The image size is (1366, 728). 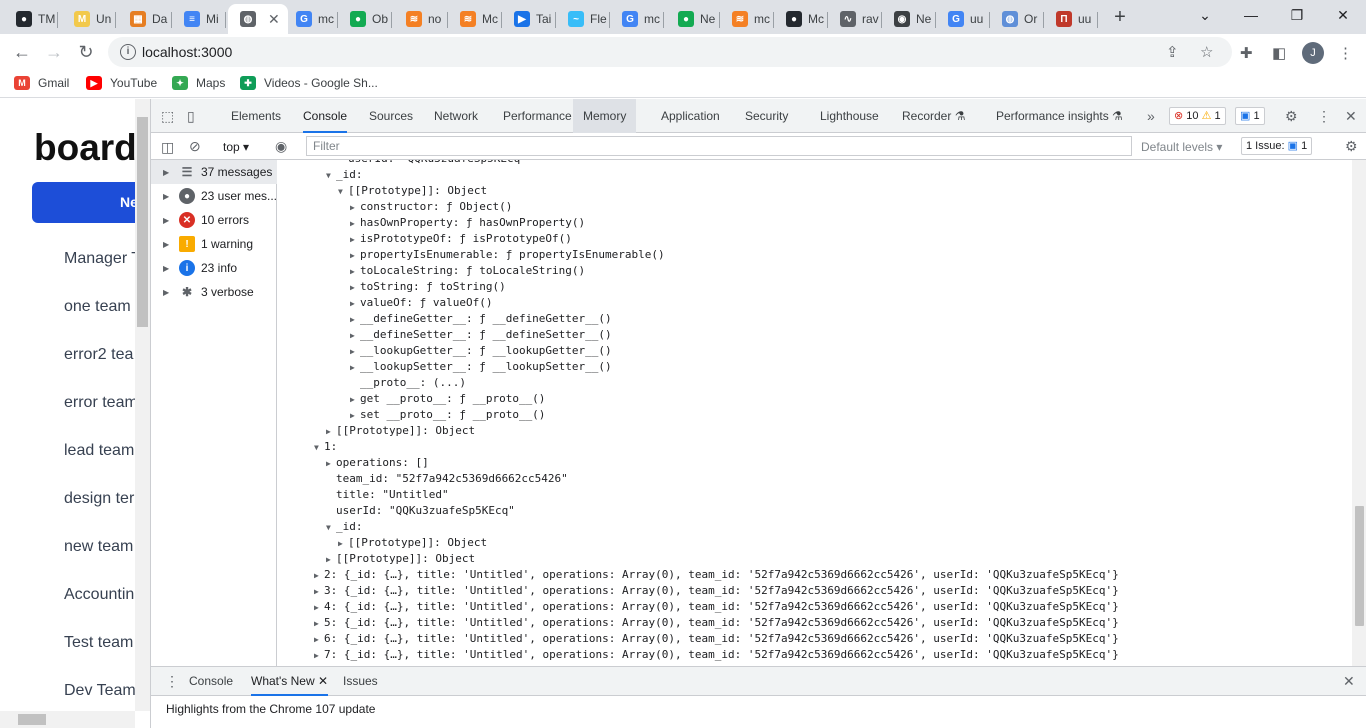 I want to click on devtools-tab-elements: Elements, so click(x=256, y=116).